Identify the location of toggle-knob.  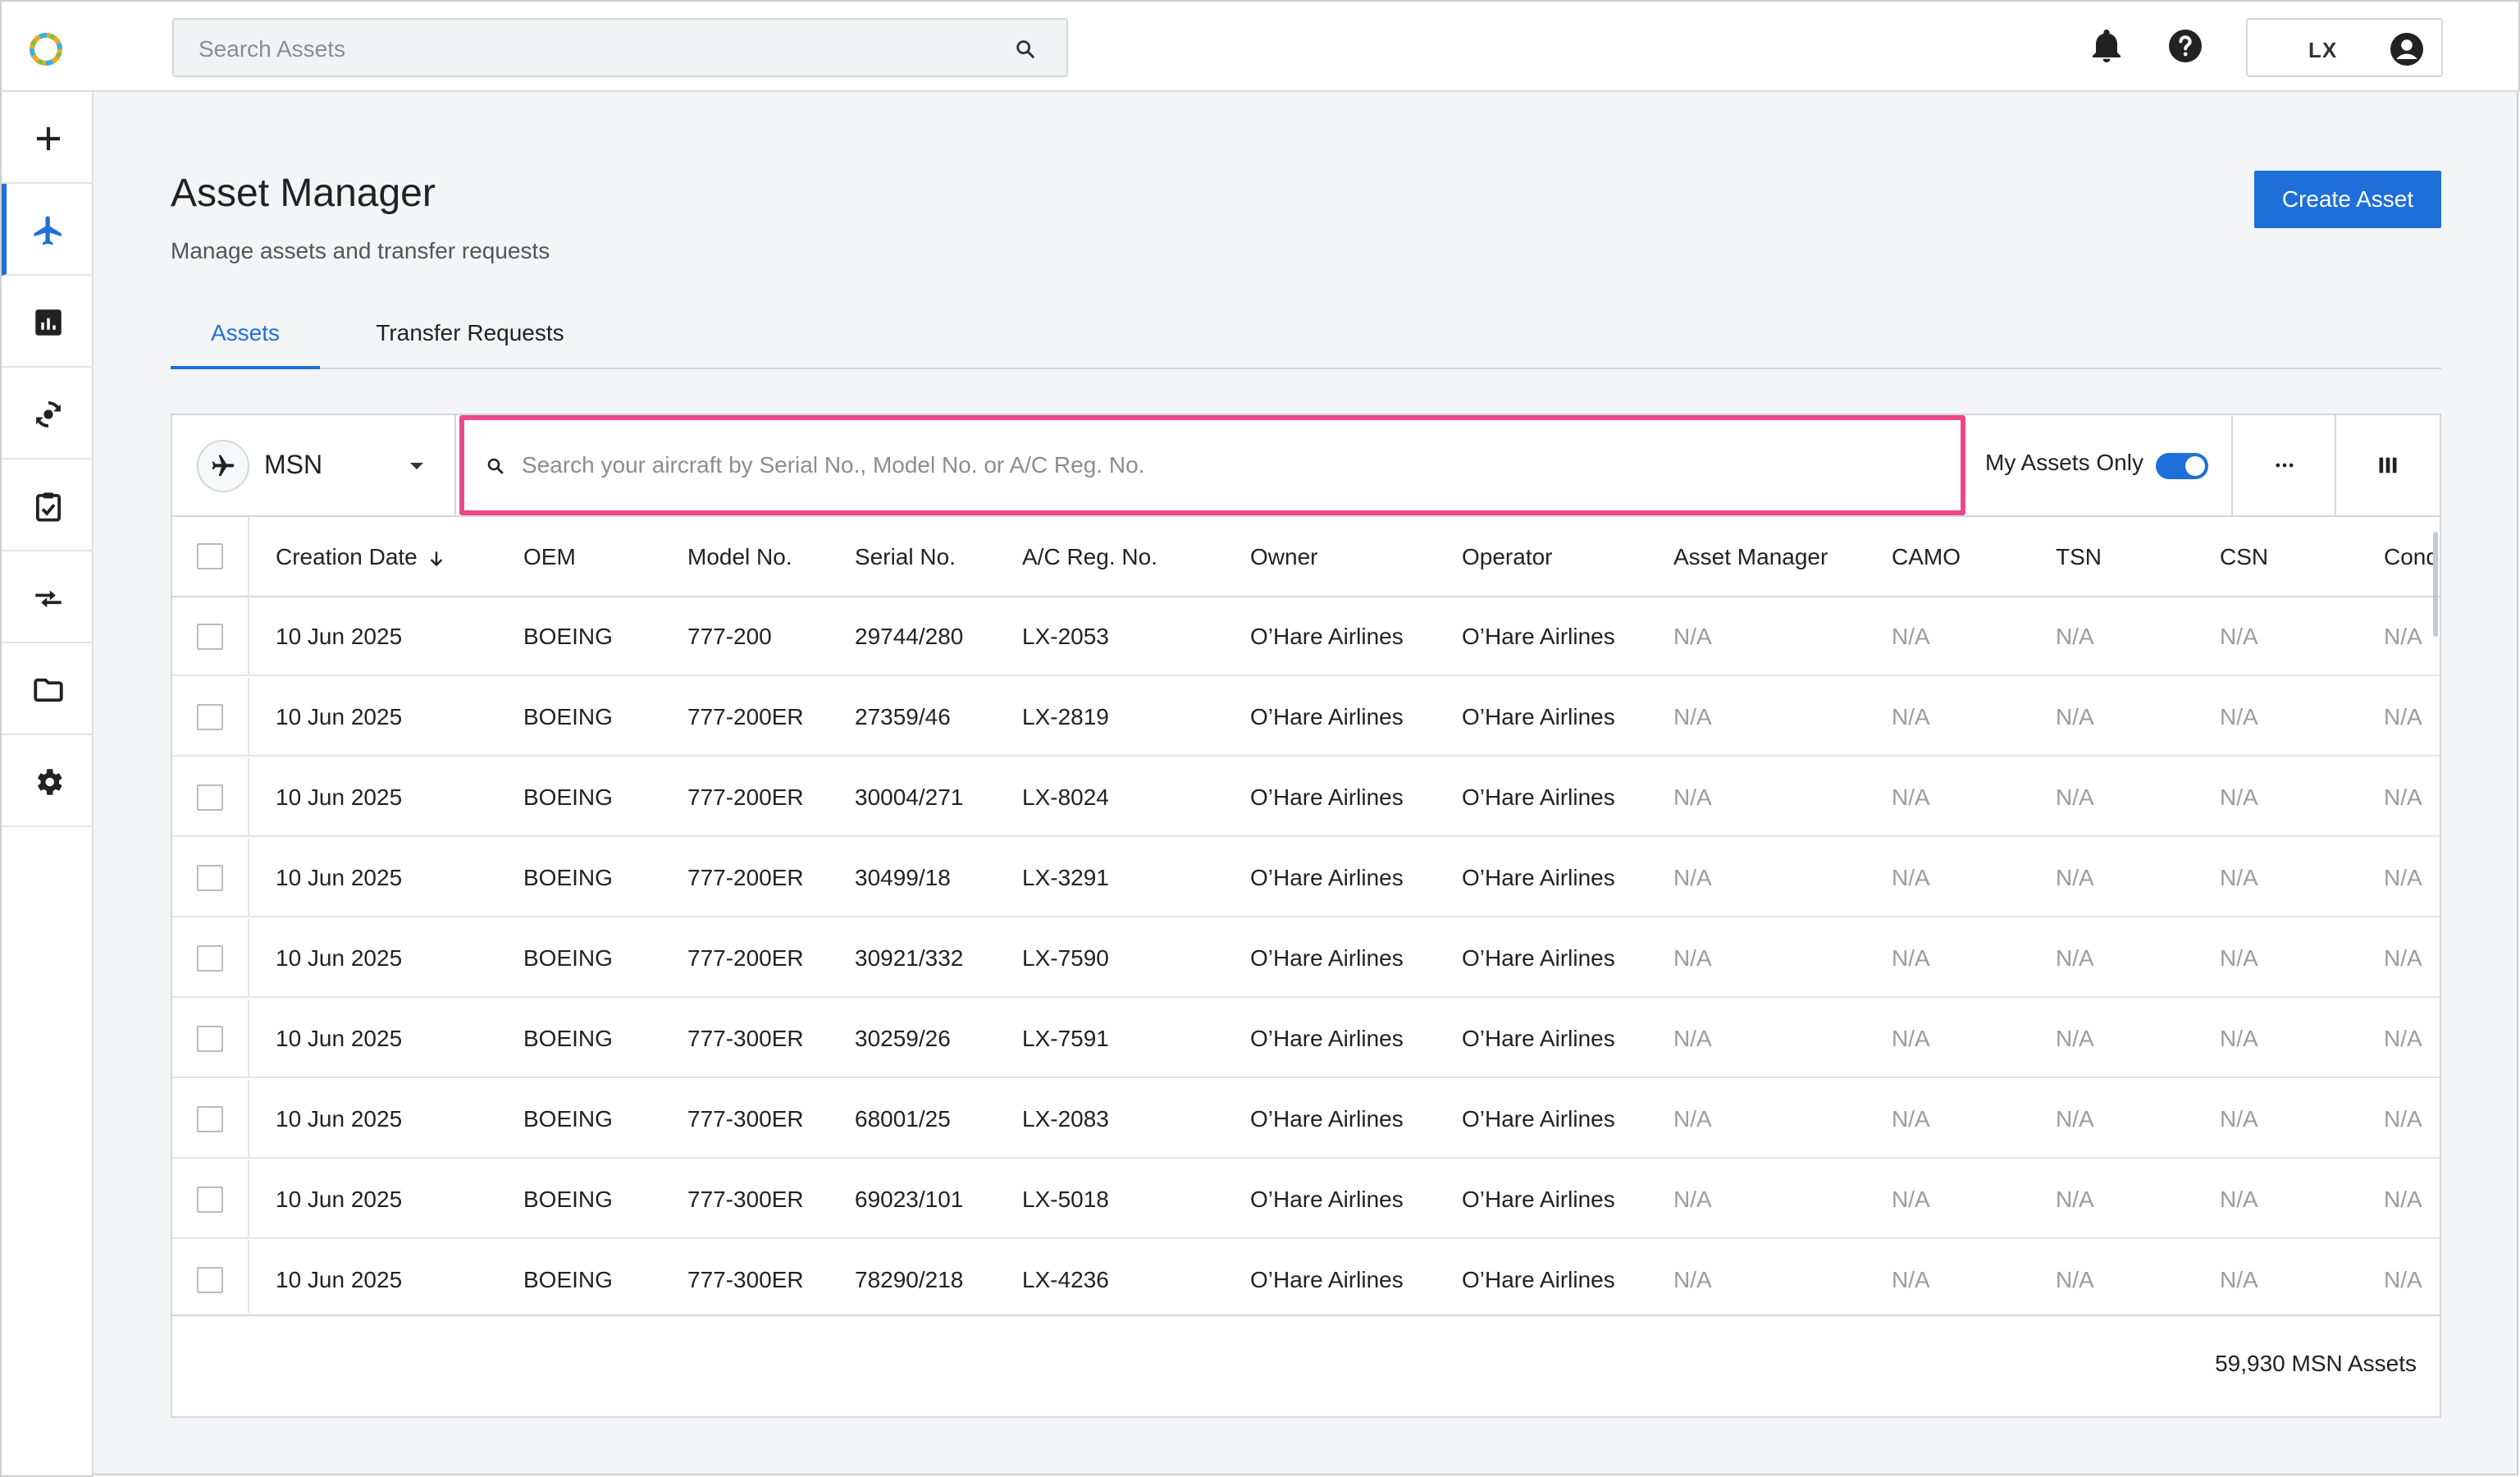
(2195, 466).